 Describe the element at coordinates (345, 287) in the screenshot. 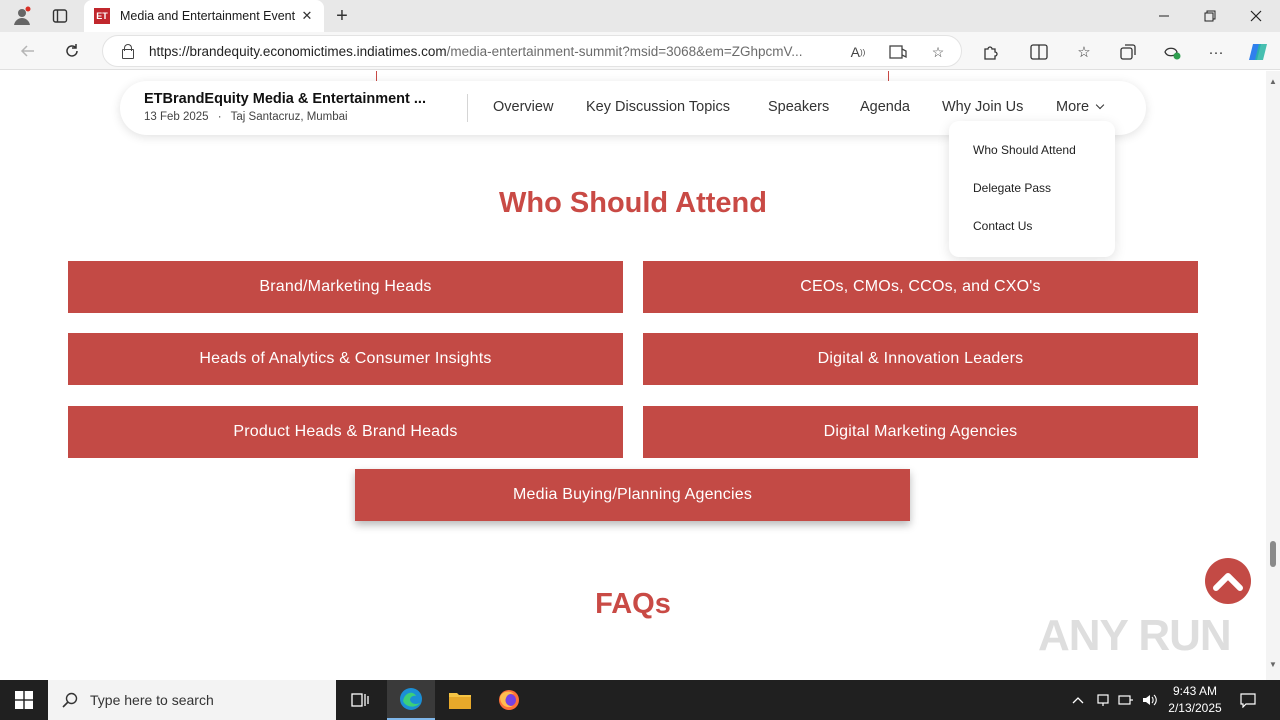

I see `attendee-card: Brand/Marketing Heads` at that location.